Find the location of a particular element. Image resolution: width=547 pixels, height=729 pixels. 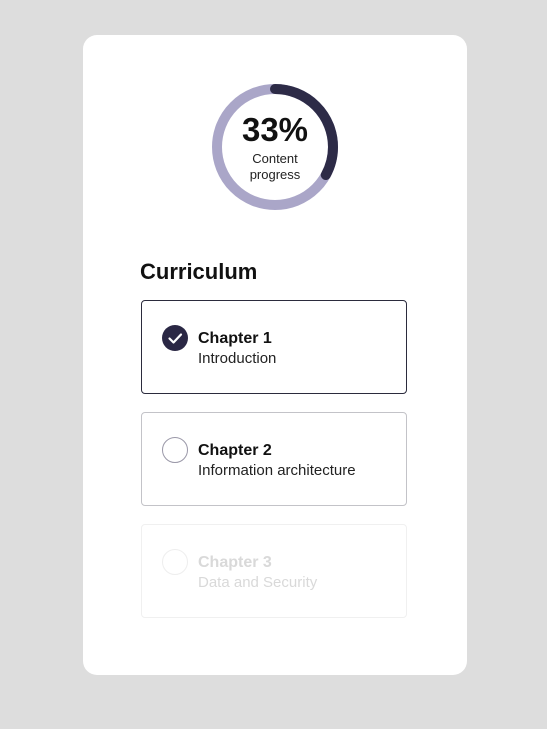

progress-center: 33% Content progress is located at coordinates (275, 147).